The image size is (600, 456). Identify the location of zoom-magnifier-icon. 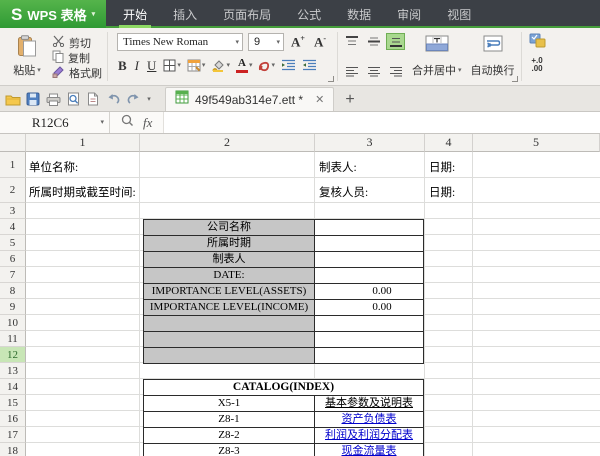
(127, 123).